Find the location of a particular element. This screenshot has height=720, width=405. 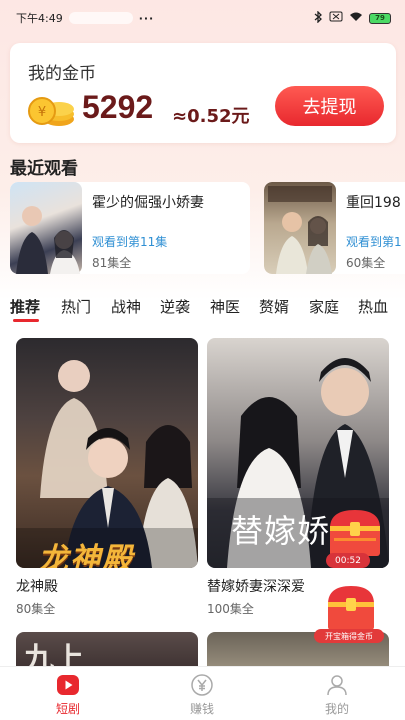

wifi-icon is located at coordinates (356, 18).